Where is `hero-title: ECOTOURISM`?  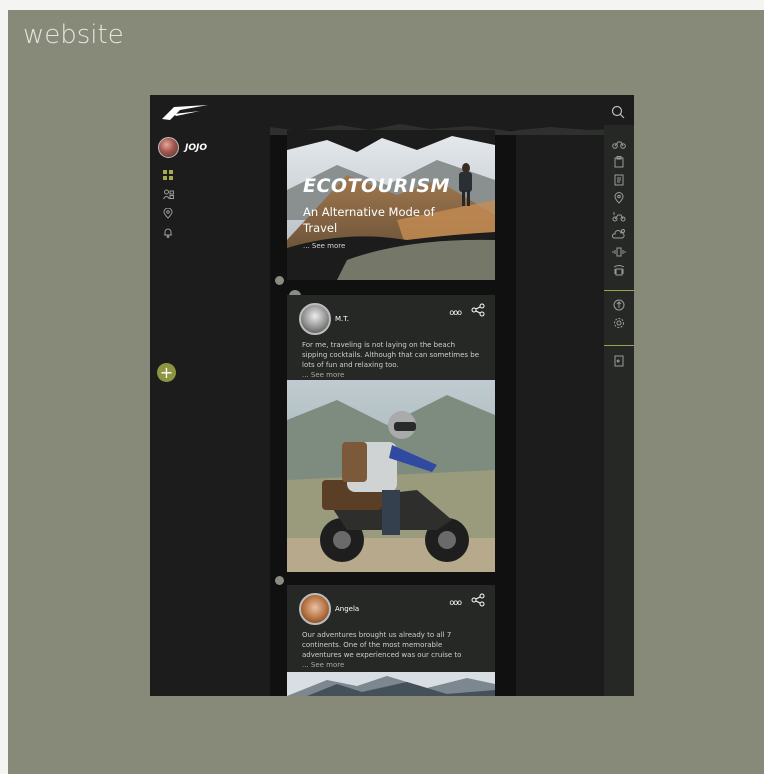 hero-title: ECOTOURISM is located at coordinates (376, 186).